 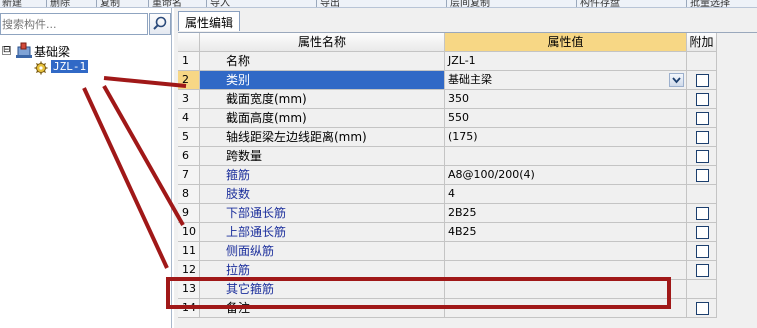 I want to click on property-row: 7 箍筋 A8@100/200(4), so click(x=448, y=175).